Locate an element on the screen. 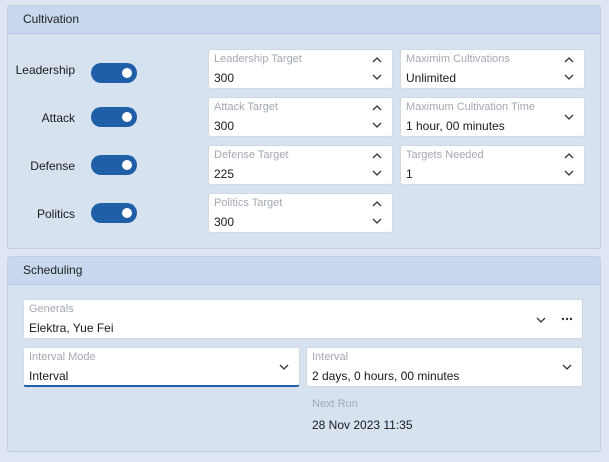  field-value: 2 days, 0 hours, 00 minutes is located at coordinates (386, 376).